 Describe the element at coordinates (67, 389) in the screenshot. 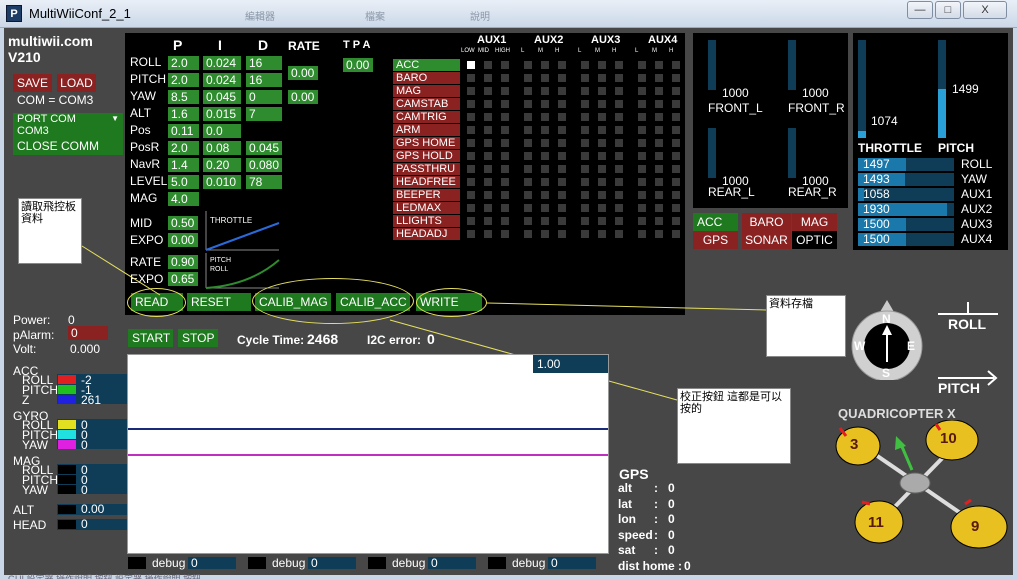

I see `acc-pitch-swatch` at that location.